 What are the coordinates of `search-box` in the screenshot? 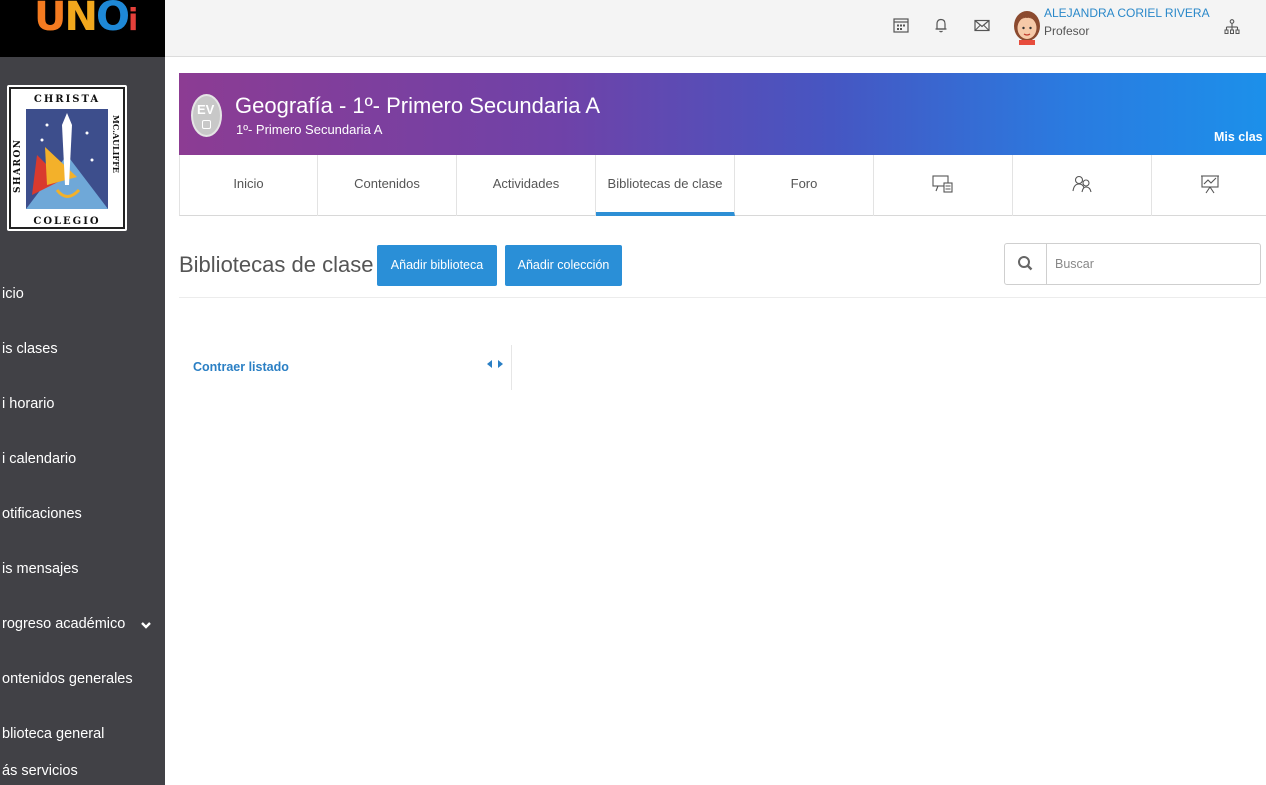 It's located at (1132, 264).